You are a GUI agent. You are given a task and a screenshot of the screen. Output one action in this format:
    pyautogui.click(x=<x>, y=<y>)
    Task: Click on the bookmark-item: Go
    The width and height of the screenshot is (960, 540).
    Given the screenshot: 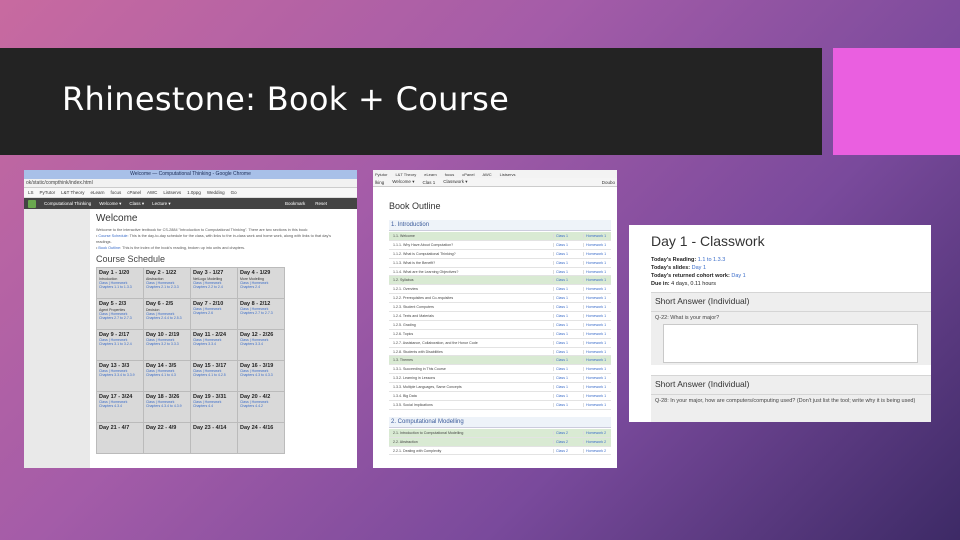 What is the action you would take?
    pyautogui.click(x=234, y=192)
    